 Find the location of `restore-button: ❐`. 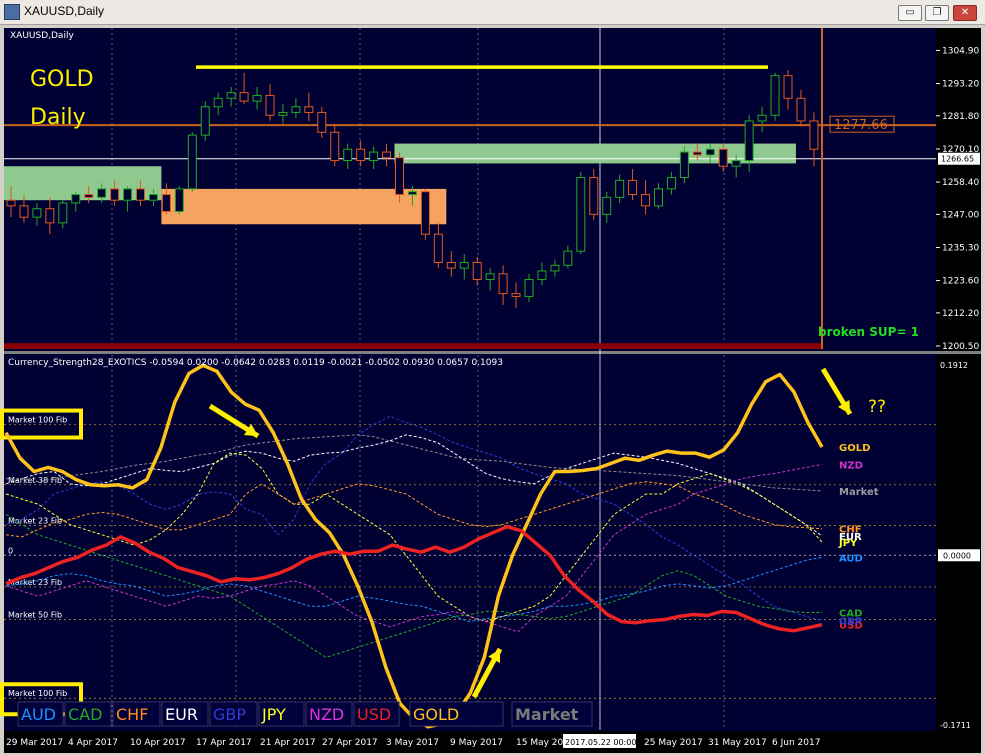

restore-button: ❐ is located at coordinates (937, 13).